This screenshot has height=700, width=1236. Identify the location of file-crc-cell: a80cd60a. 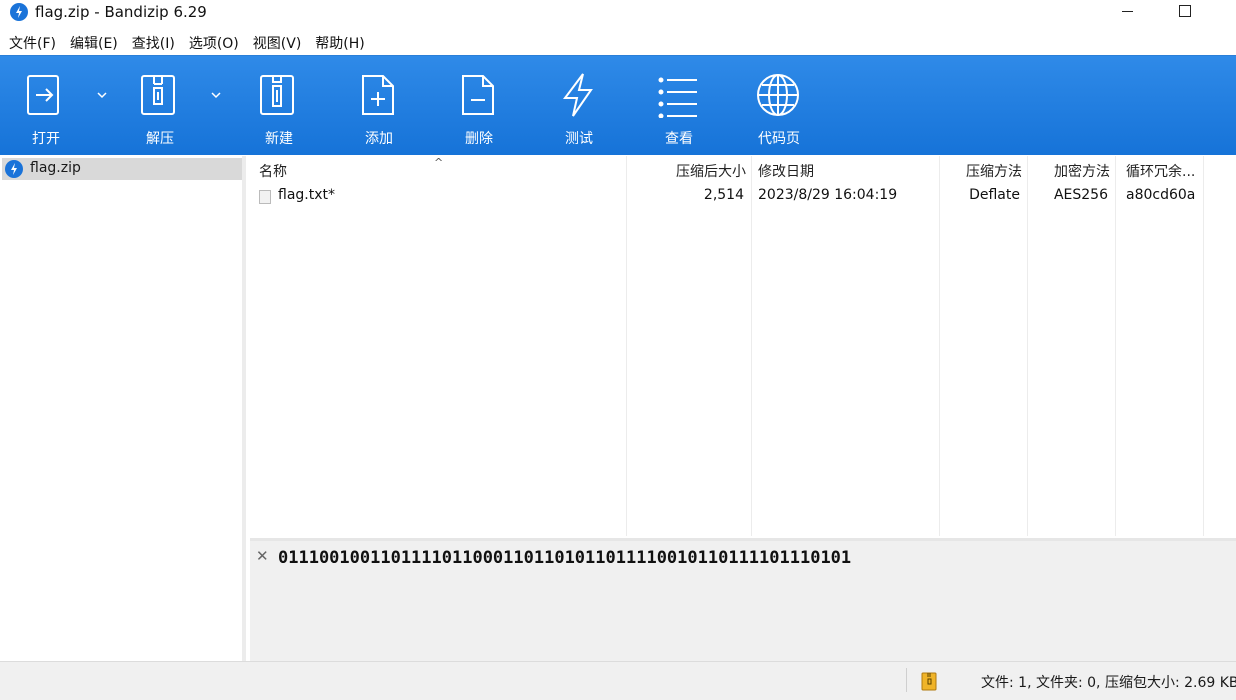
(1161, 195).